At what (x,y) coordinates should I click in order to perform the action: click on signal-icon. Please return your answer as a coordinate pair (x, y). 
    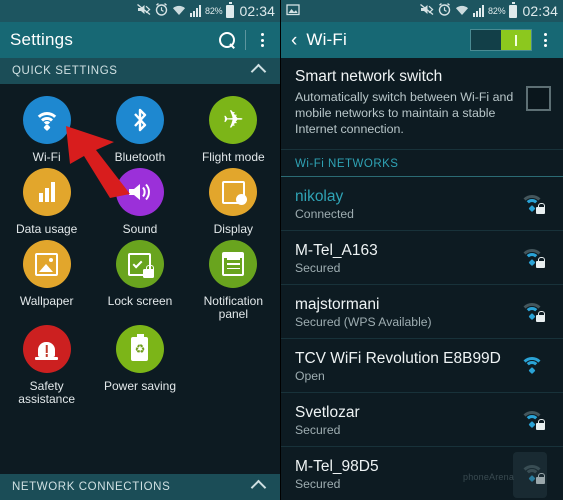
    Looking at the image, I should click on (479, 11).